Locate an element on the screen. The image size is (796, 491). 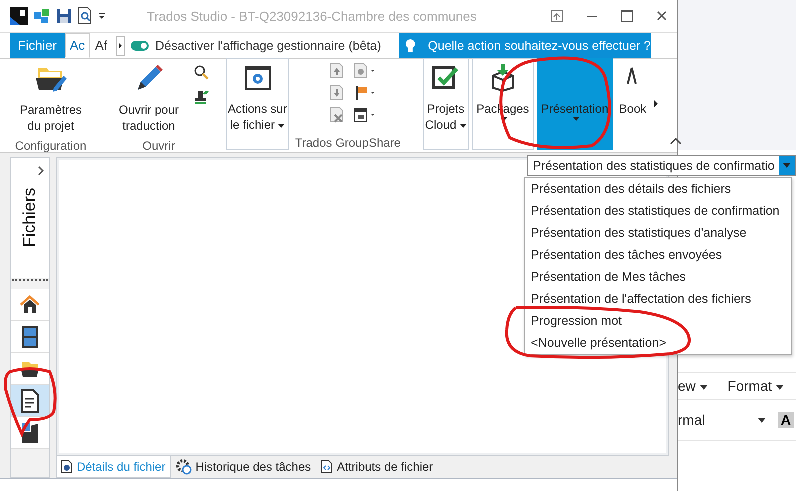
restore-ribbon-icon is located at coordinates (557, 16).